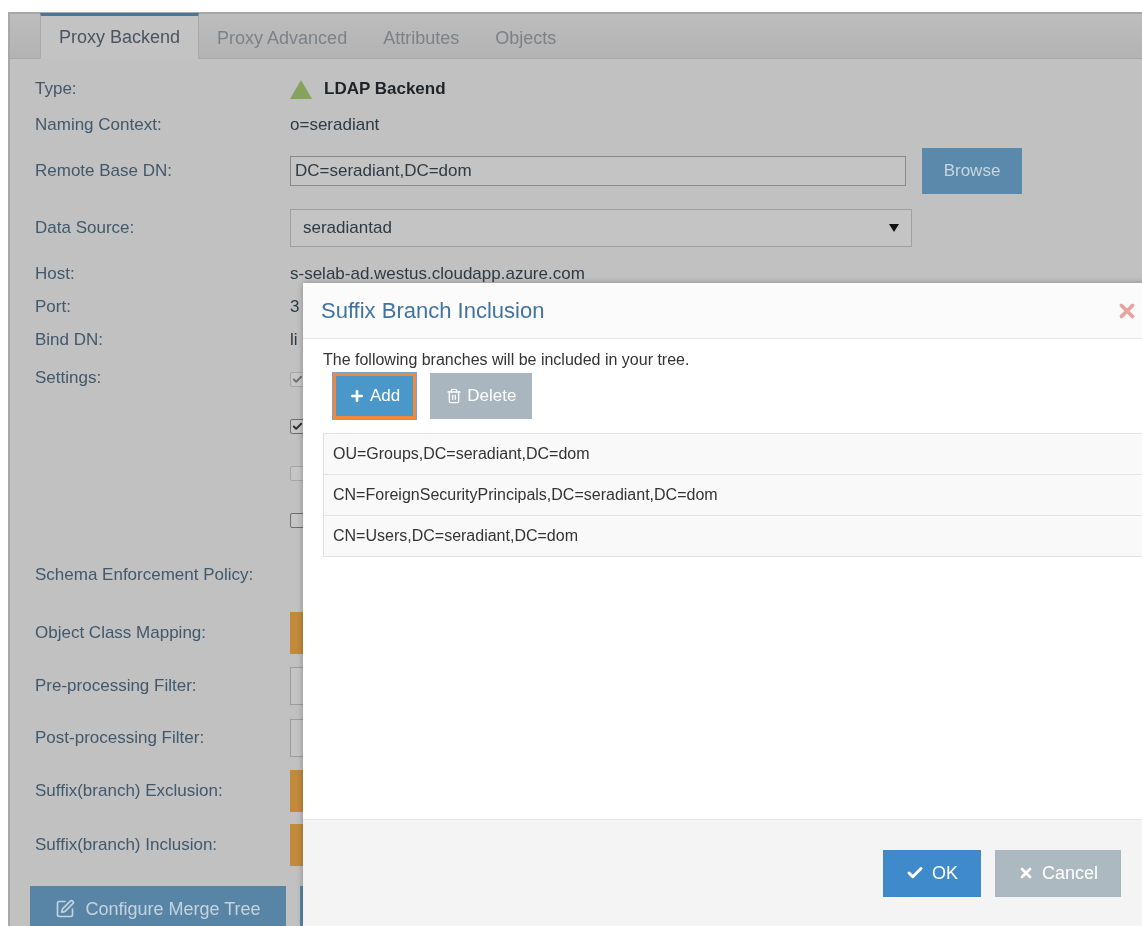 The height and width of the screenshot is (926, 1142). I want to click on field-label: Object Class Mapping:, so click(121, 633).